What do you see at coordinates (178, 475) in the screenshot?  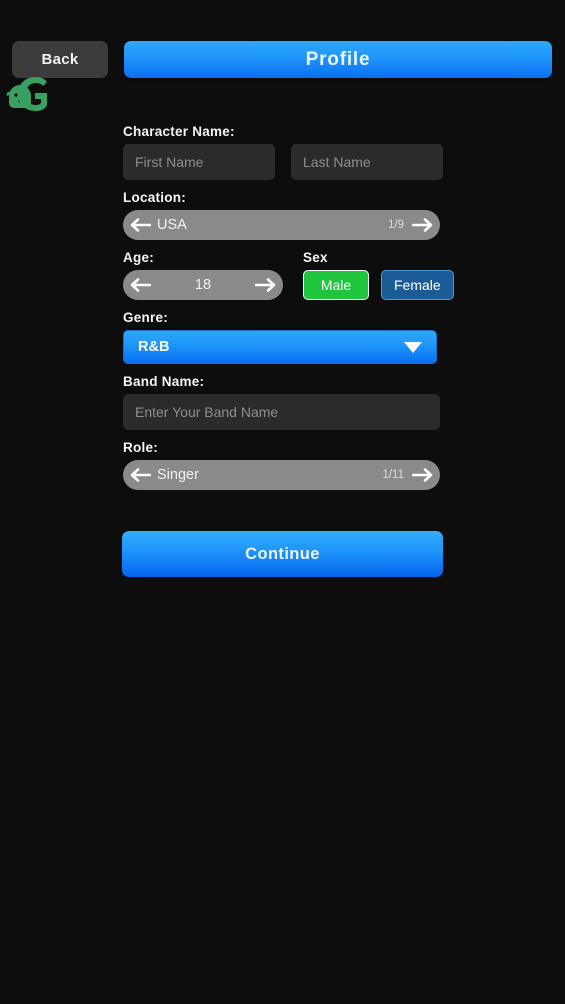 I see `role-value: Singer` at bounding box center [178, 475].